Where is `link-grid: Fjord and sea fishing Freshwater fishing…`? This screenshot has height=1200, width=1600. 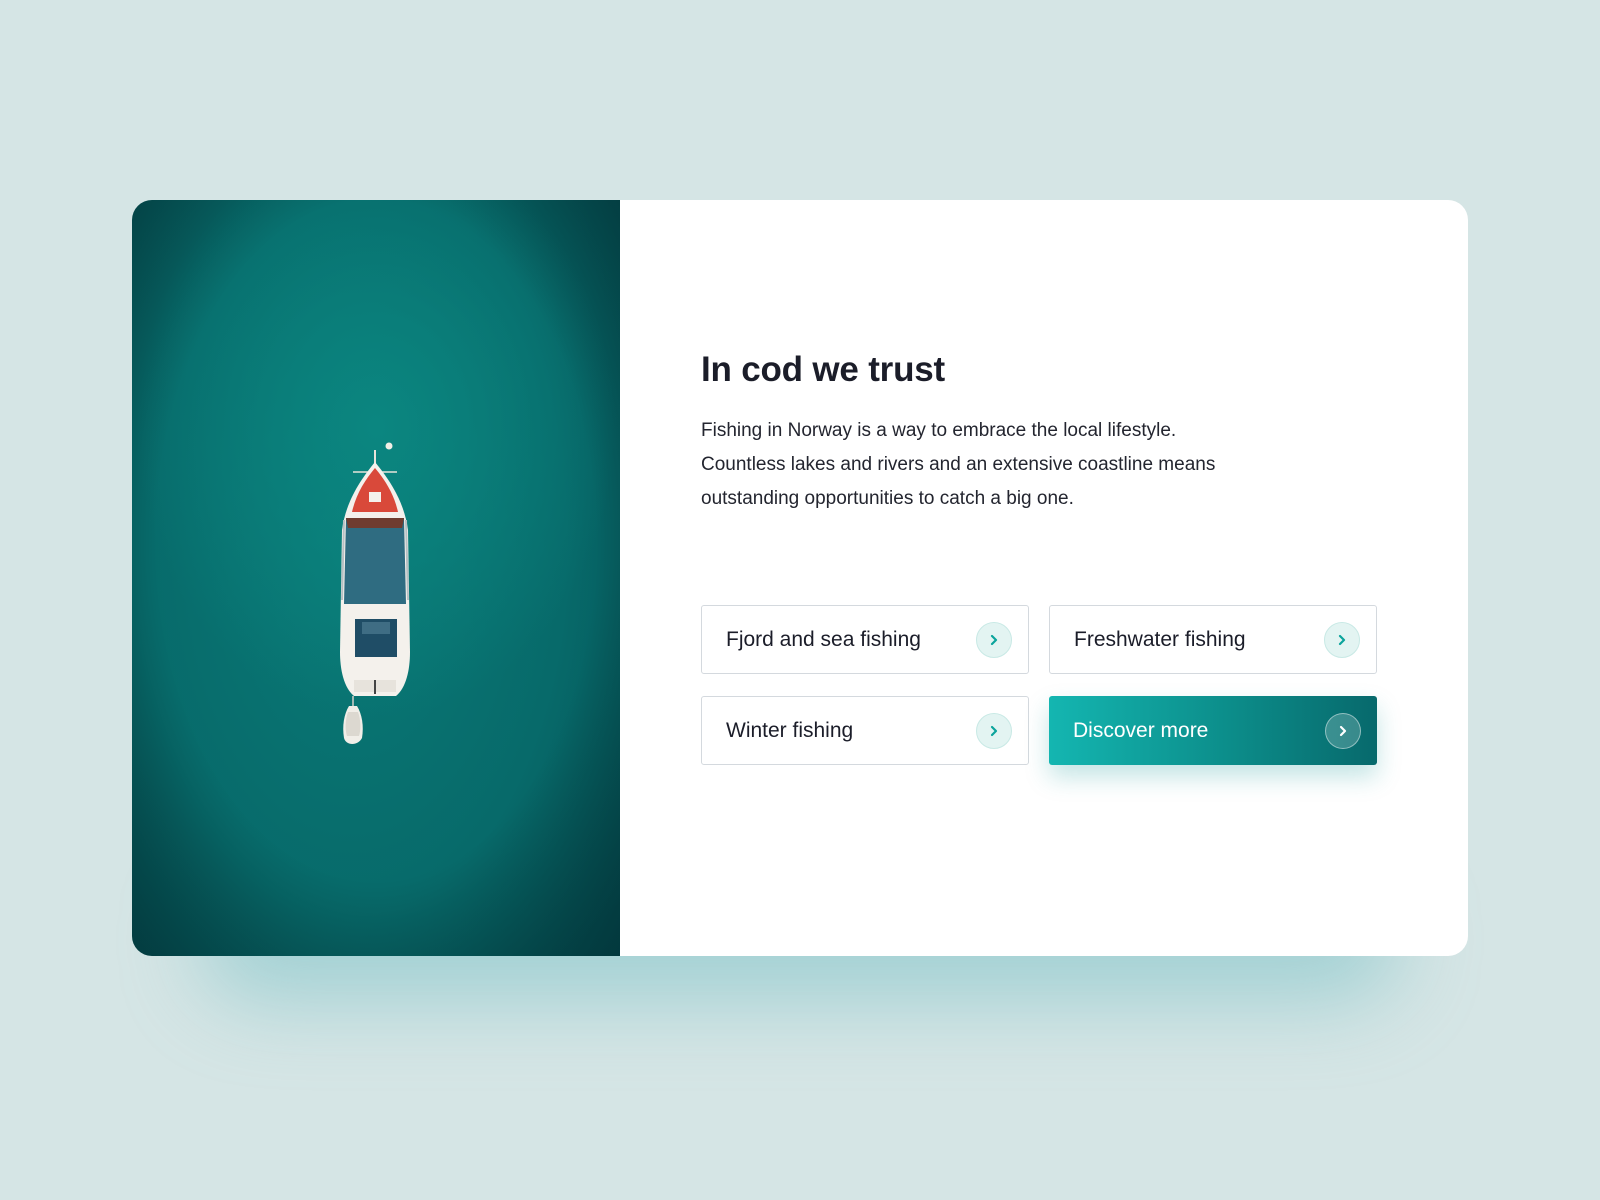 link-grid: Fjord and sea fishing Freshwater fishing… is located at coordinates (1039, 685).